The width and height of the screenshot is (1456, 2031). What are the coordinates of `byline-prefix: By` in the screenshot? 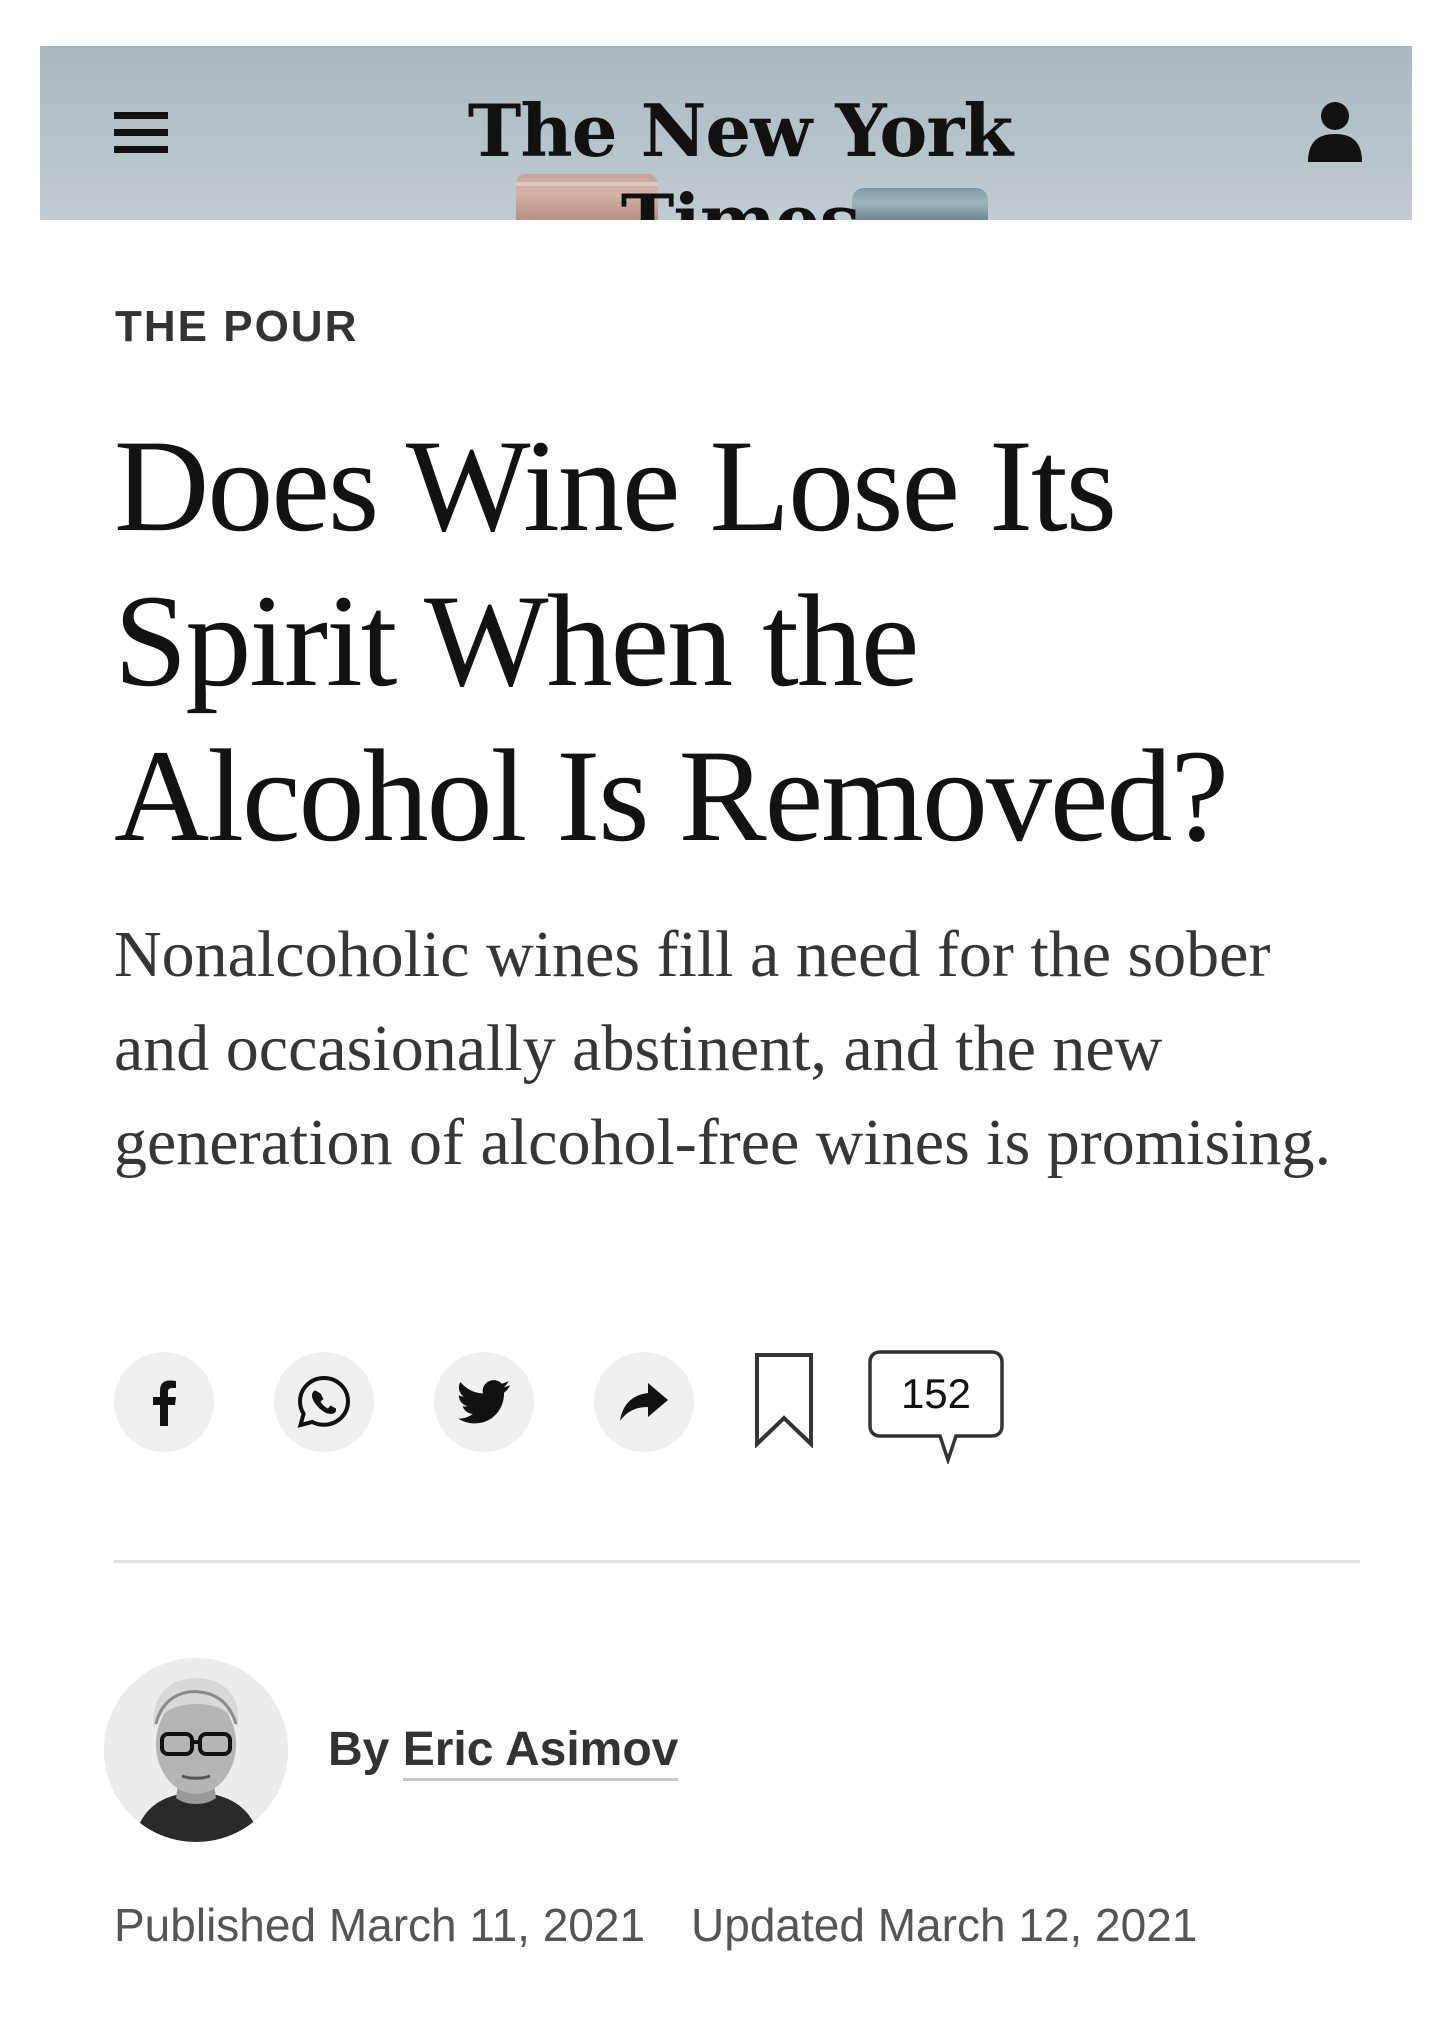 It's located at (359, 1749).